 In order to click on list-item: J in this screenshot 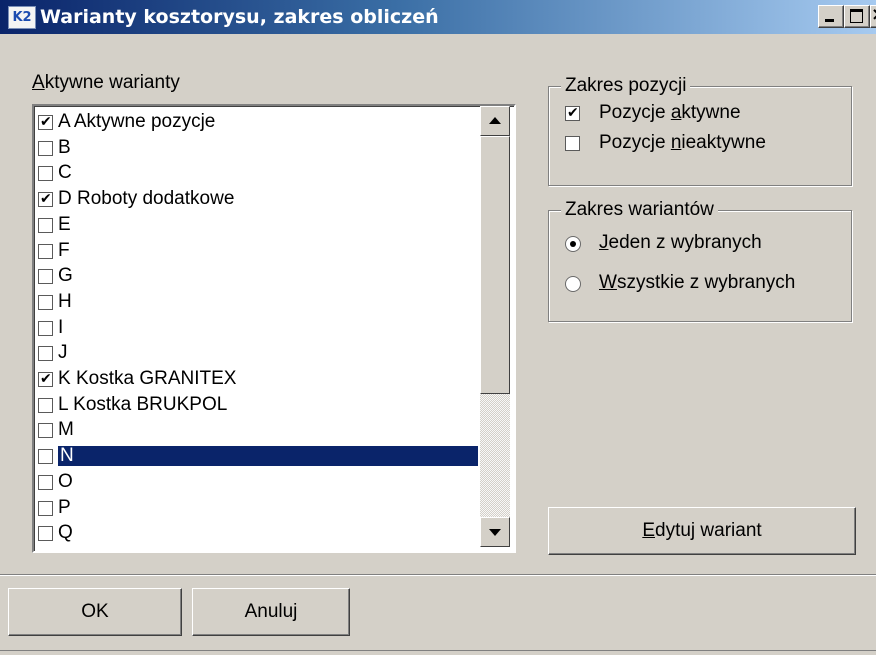, I will do `click(257, 353)`.